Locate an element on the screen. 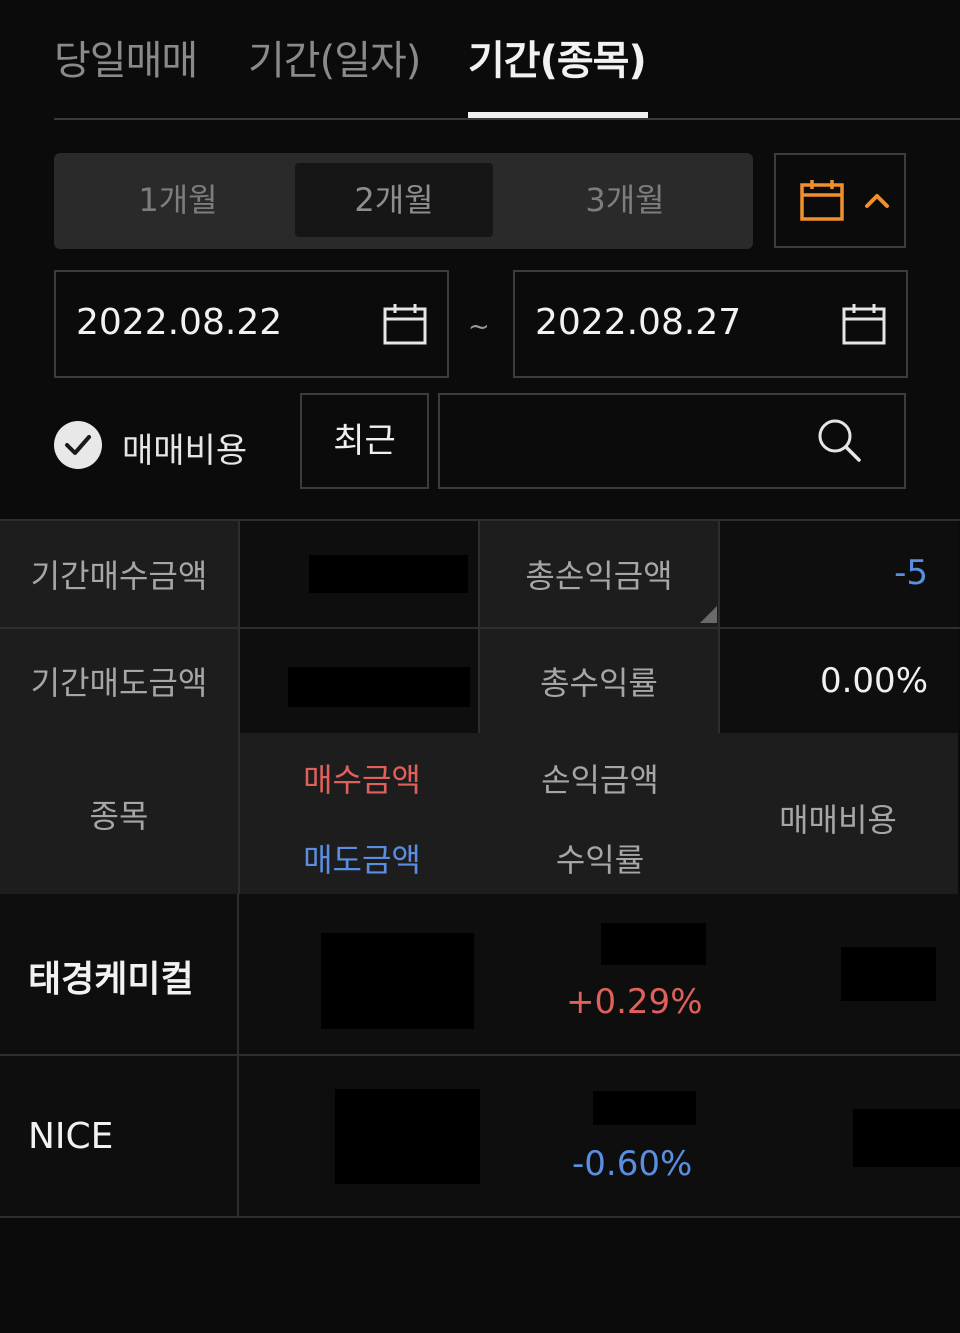 This screenshot has height=1333, width=960. fee-checkbox is located at coordinates (78, 445).